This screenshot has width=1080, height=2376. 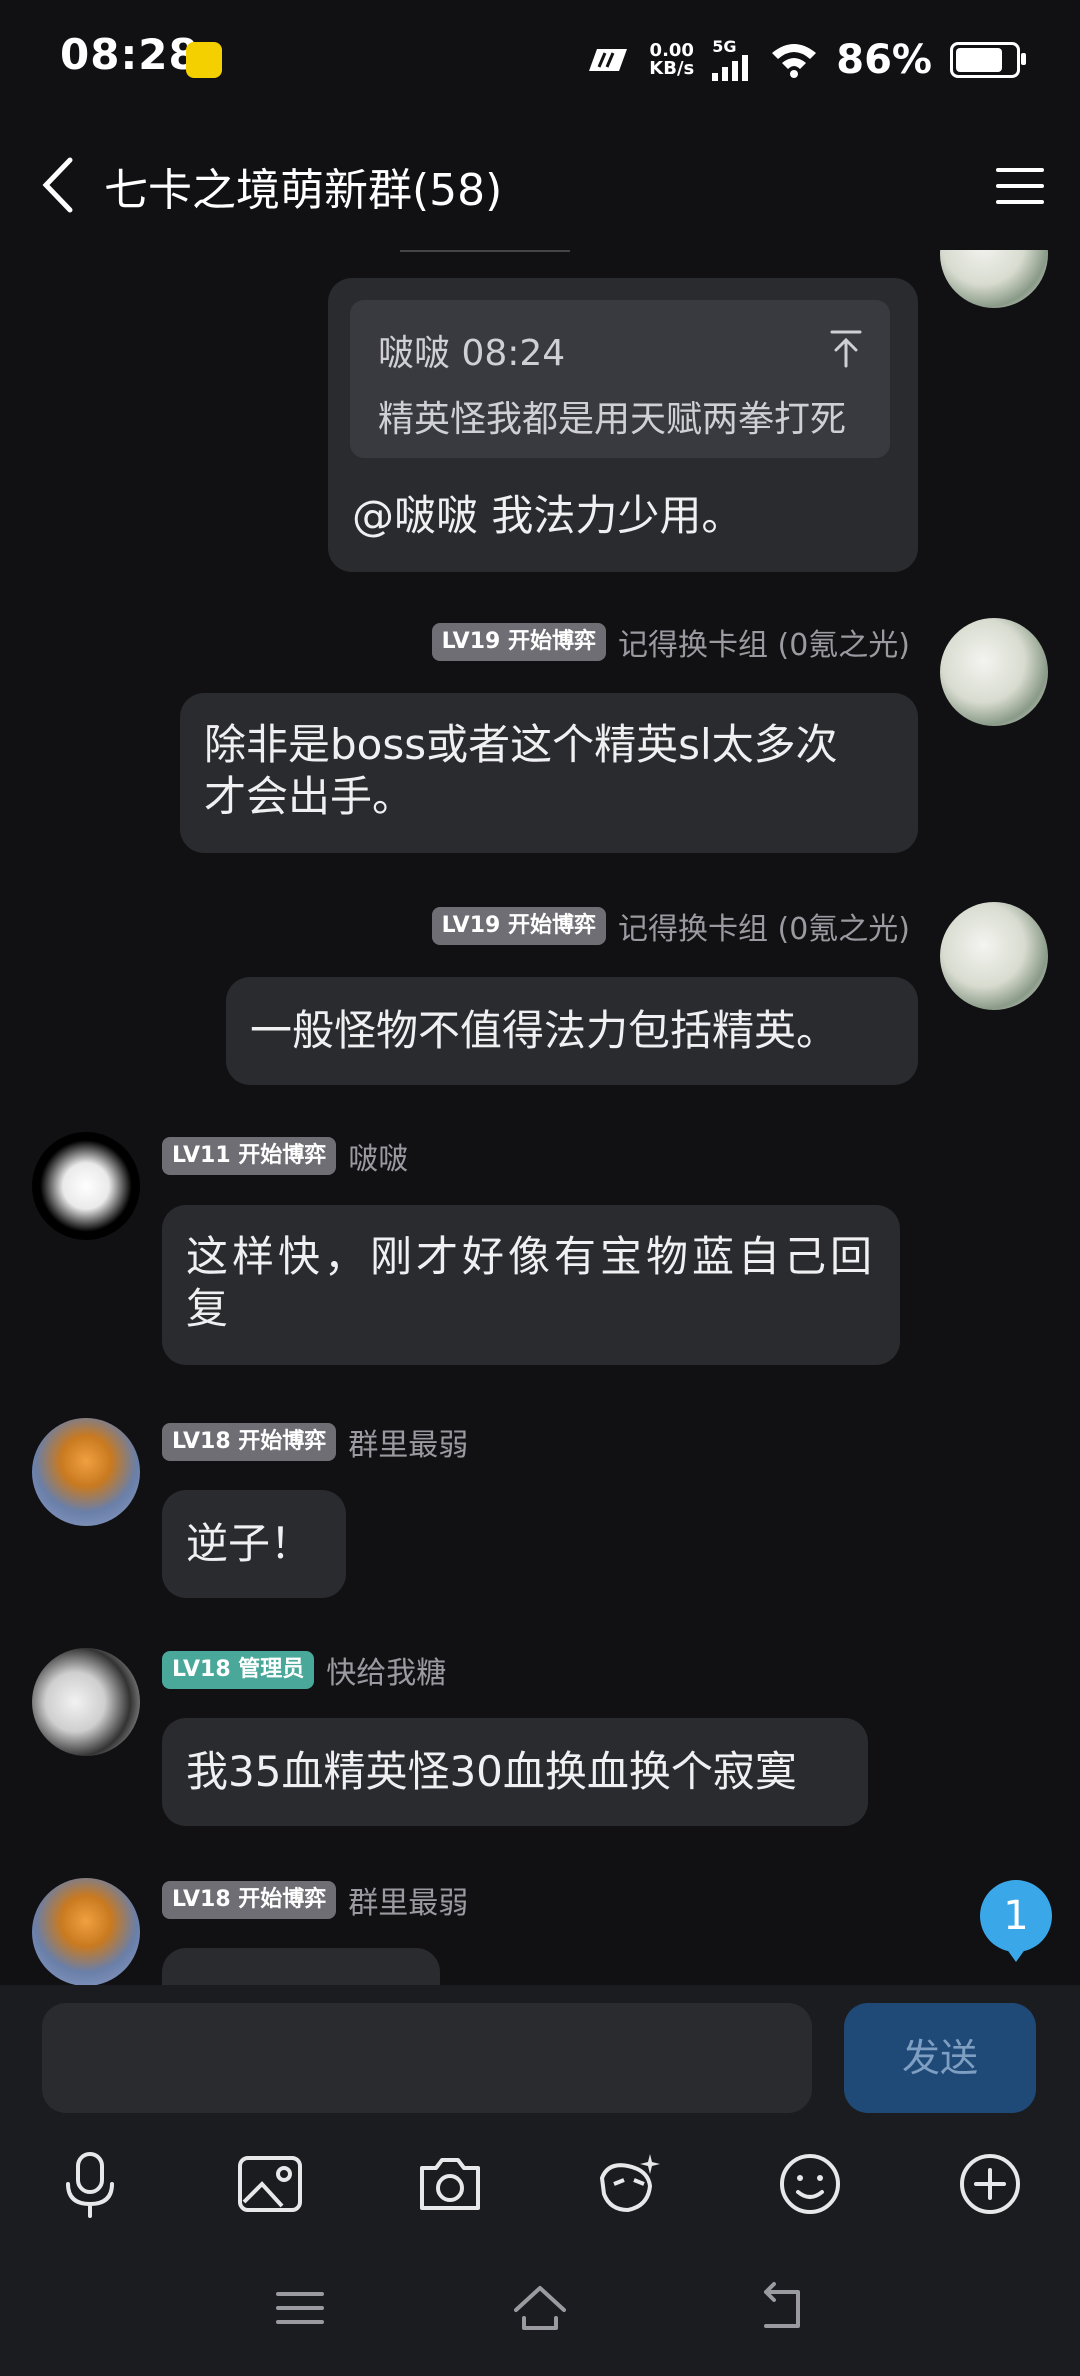 I want to click on send-button: 发送, so click(x=940, y=2058).